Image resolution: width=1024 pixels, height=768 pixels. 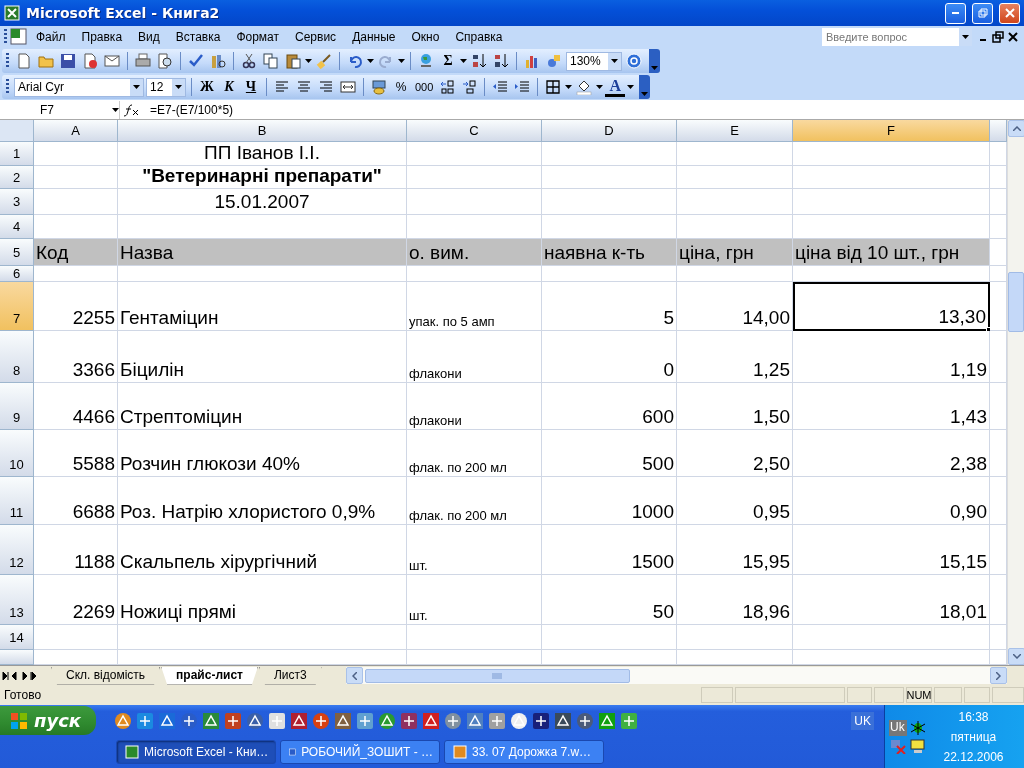 I want to click on paste-icon-button, so click(x=293, y=61).